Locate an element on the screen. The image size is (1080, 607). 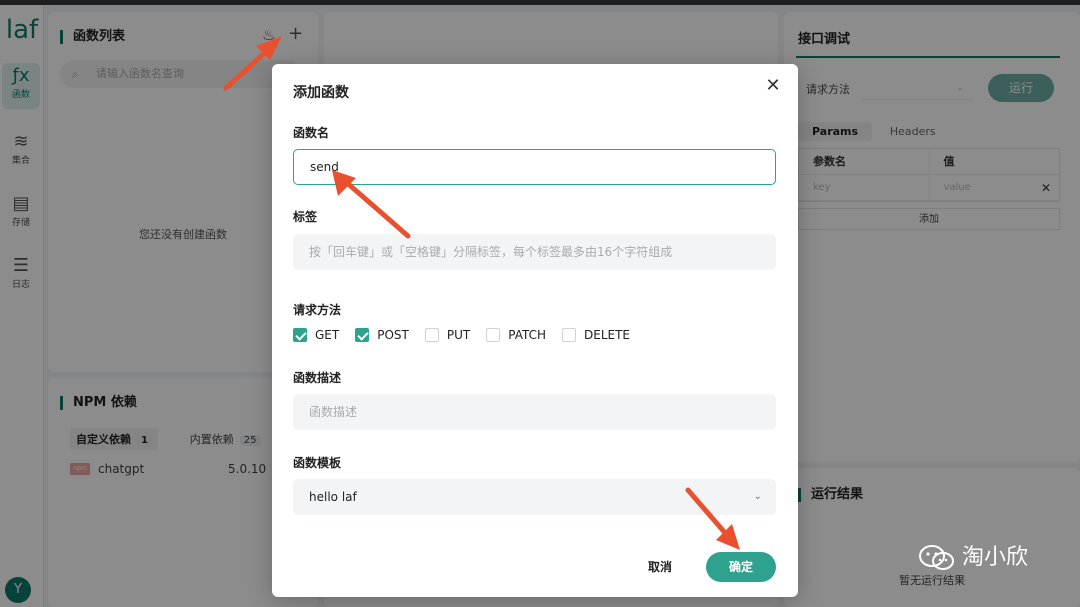
method-checkbox-group: GET POST PUT PATCH DELETE is located at coordinates (469, 335).